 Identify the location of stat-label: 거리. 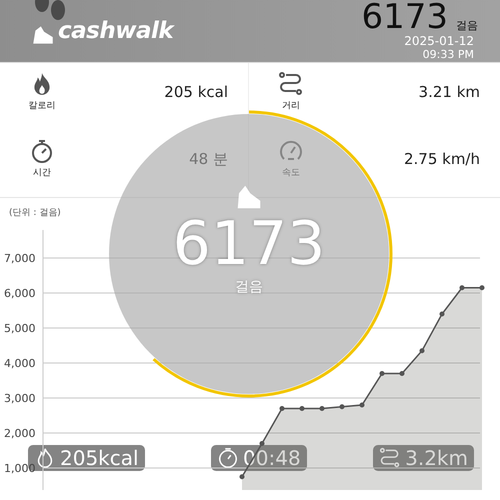
(291, 106).